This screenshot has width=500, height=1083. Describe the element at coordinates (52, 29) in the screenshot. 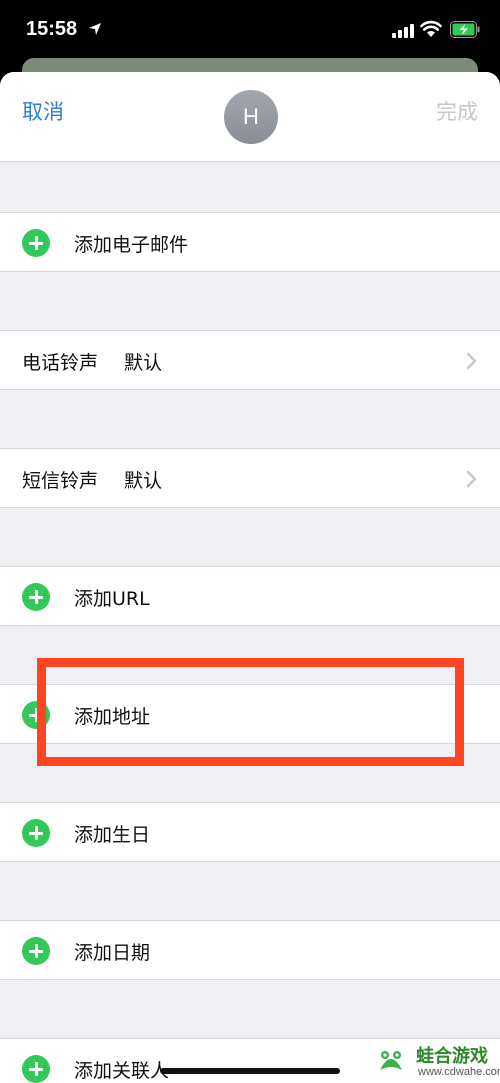

I see `status-time: 15:58` at that location.